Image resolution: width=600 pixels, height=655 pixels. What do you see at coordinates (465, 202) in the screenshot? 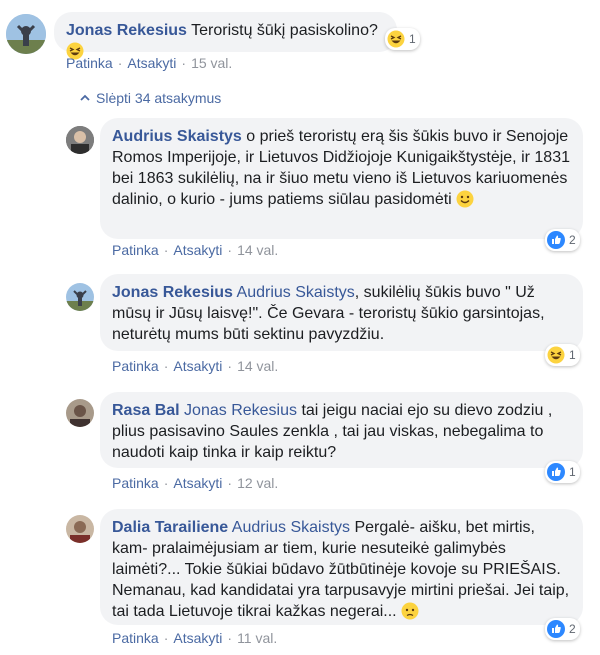
I see `smiling-emoji-icon` at bounding box center [465, 202].